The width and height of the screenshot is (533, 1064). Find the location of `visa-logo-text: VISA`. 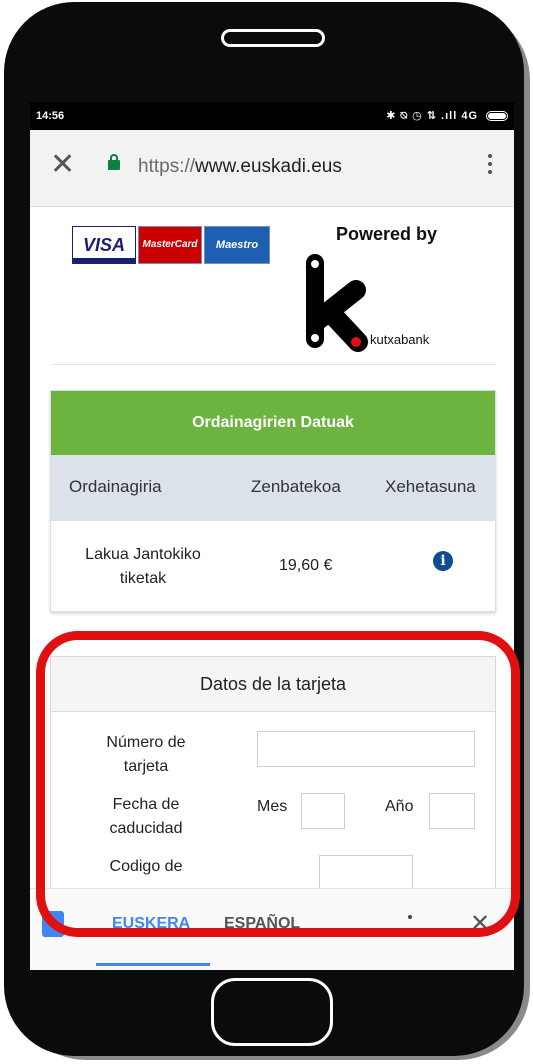

visa-logo-text: VISA is located at coordinates (103, 245).